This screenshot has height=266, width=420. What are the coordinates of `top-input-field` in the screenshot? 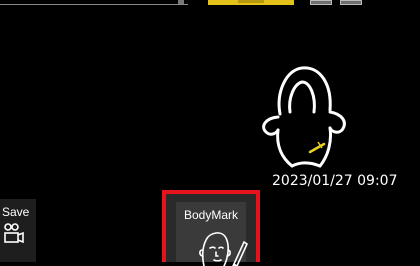 It's located at (94, 2).